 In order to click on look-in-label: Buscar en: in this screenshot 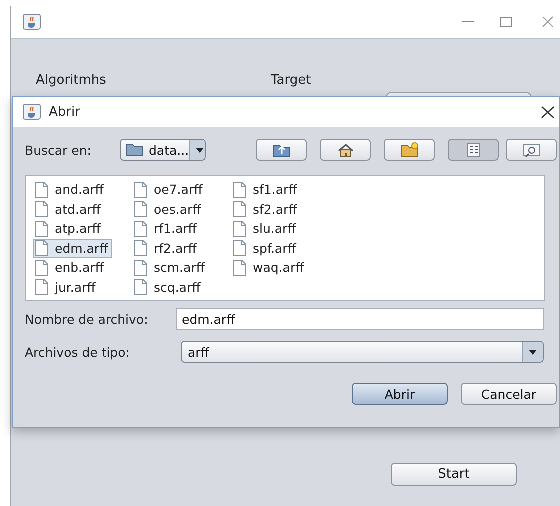, I will do `click(58, 150)`.